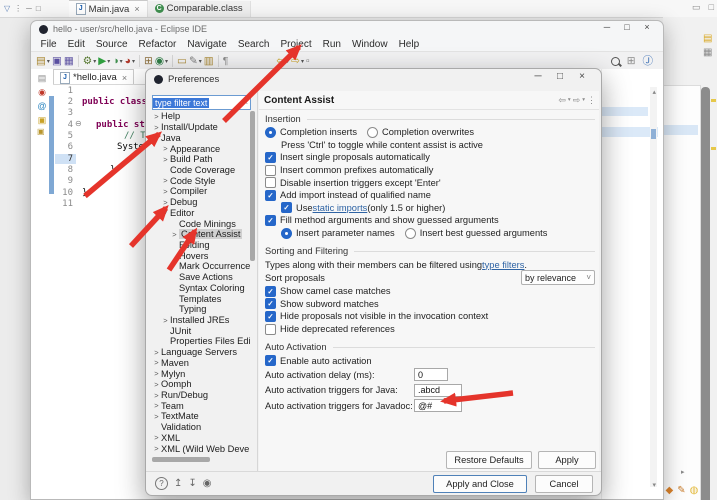 The width and height of the screenshot is (717, 500). I want to click on menu-item-window: Window, so click(369, 44).